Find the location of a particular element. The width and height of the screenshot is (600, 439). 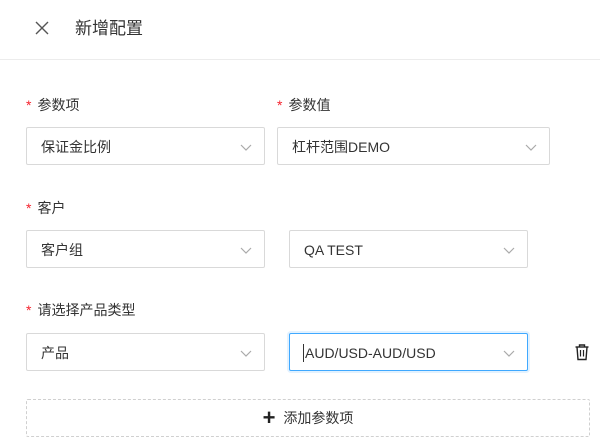

param-item-select: 保证金比例 is located at coordinates (145, 146).